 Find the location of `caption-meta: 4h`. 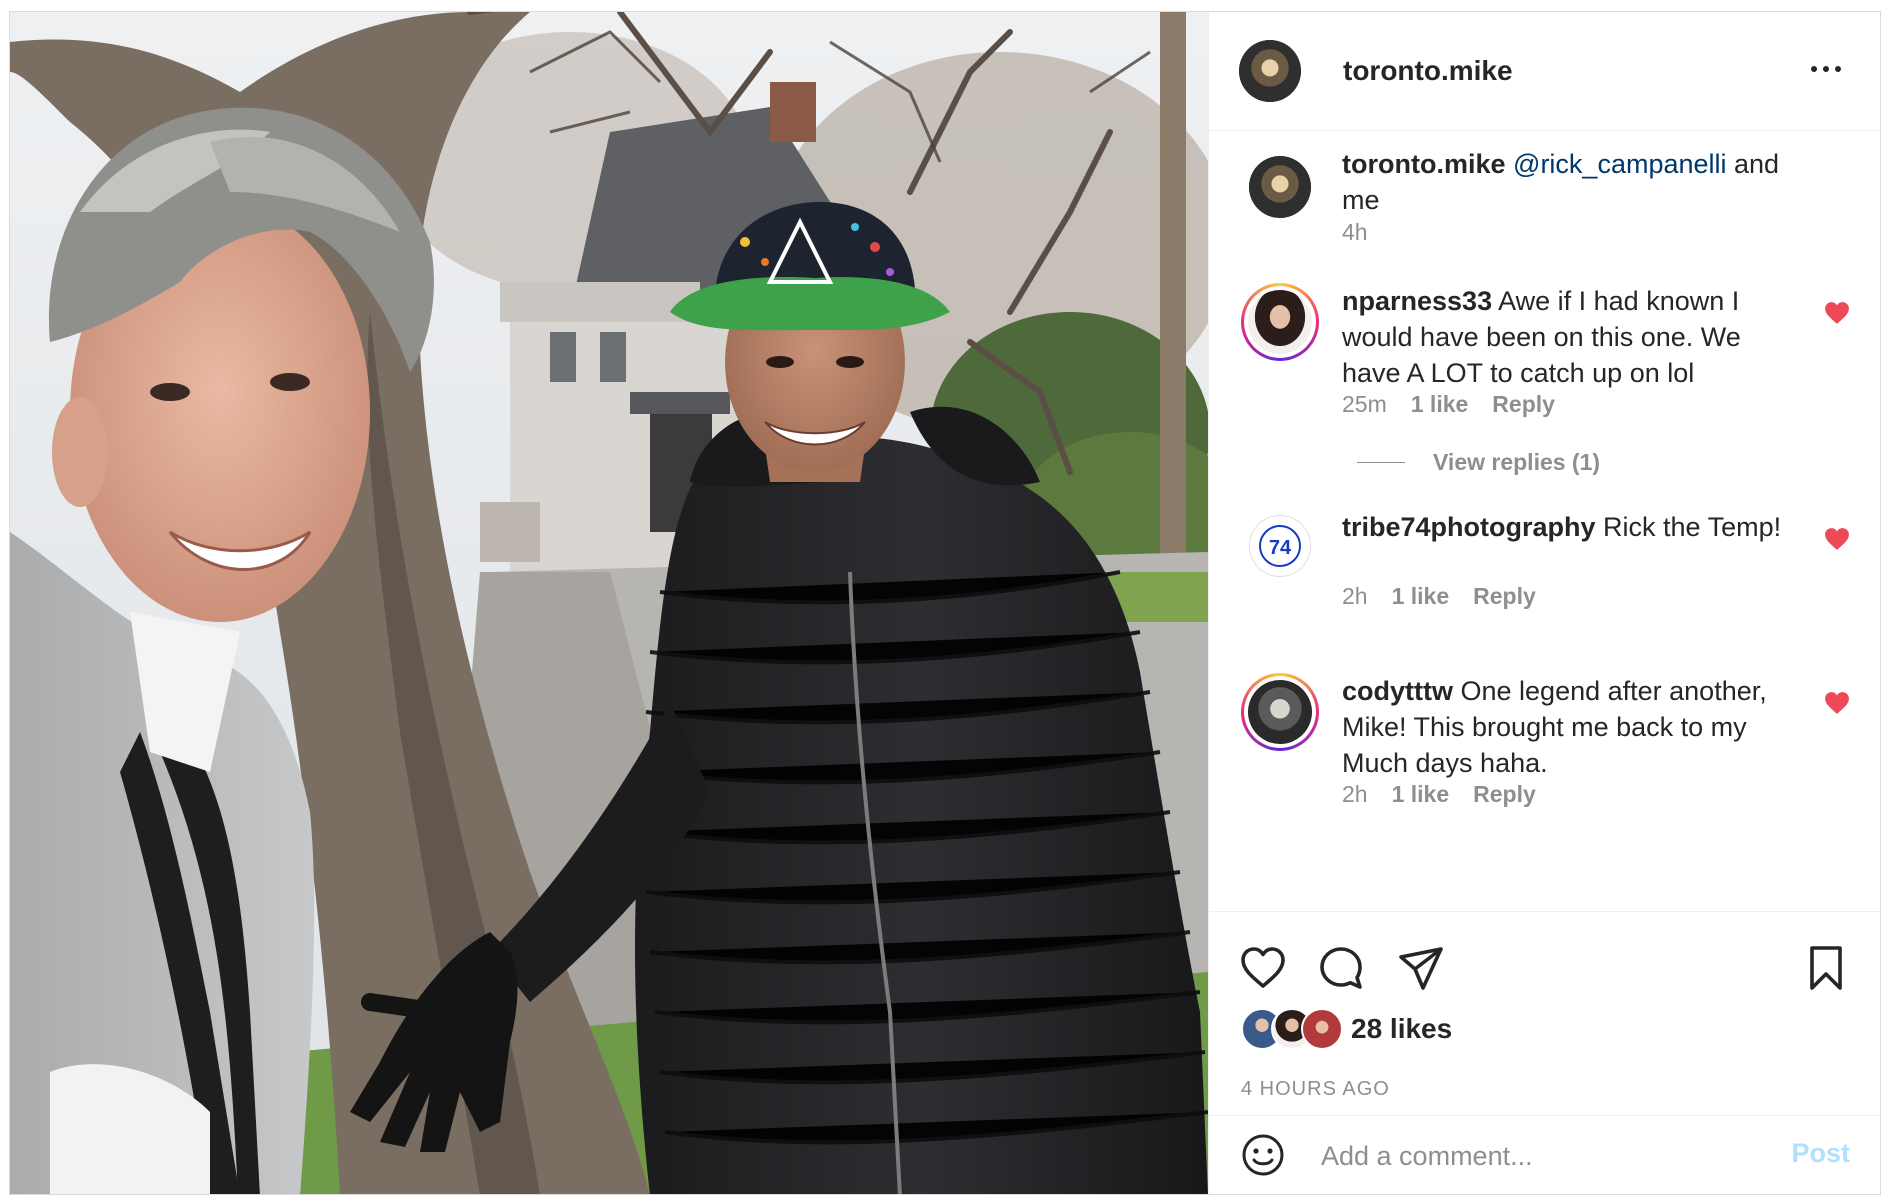

caption-meta: 4h is located at coordinates (1355, 232).